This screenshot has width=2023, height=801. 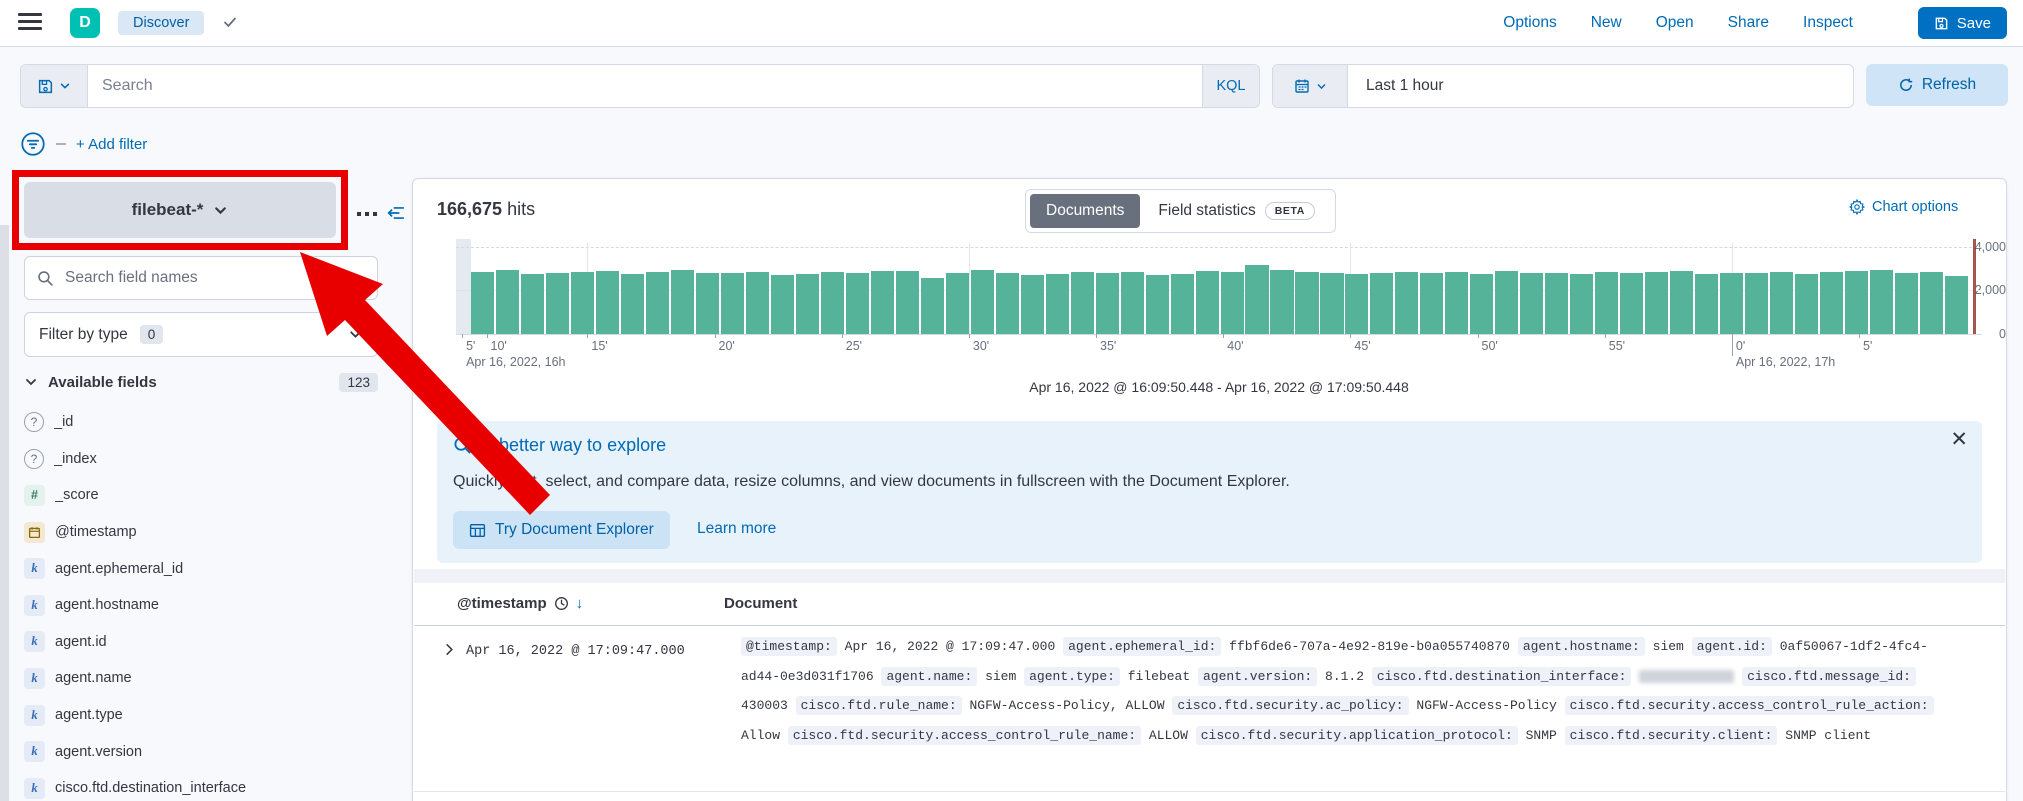 What do you see at coordinates (201, 605) in the screenshot?
I see `field-list-item: k agent.hostname` at bounding box center [201, 605].